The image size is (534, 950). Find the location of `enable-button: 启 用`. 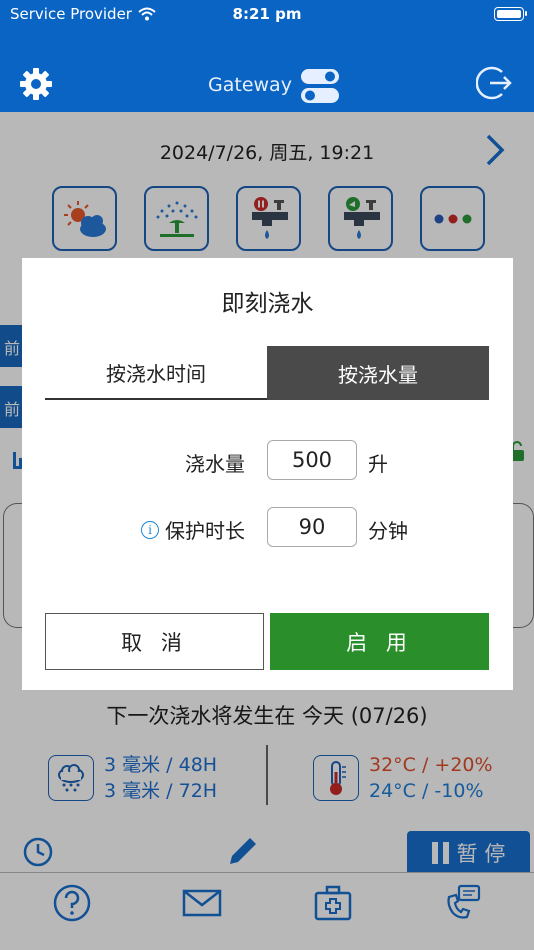

enable-button: 启 用 is located at coordinates (379, 641).